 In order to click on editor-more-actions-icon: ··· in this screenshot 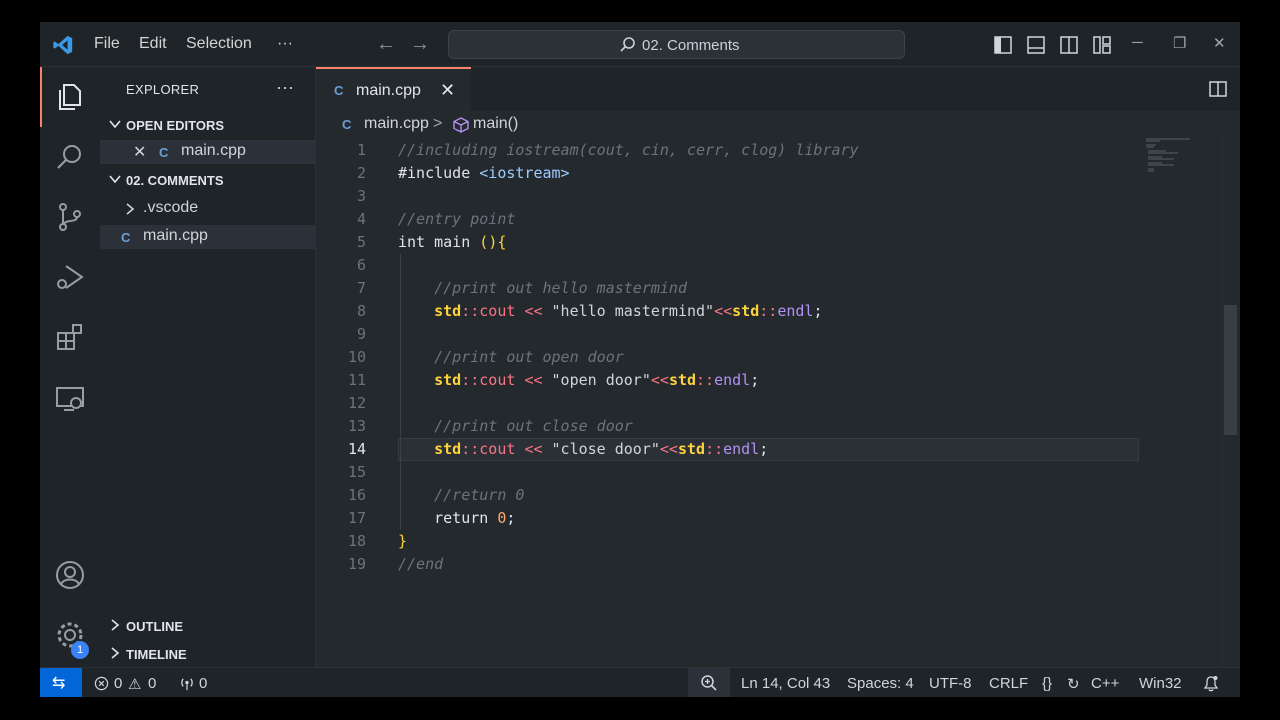, I will do `click(1239, 86)`.